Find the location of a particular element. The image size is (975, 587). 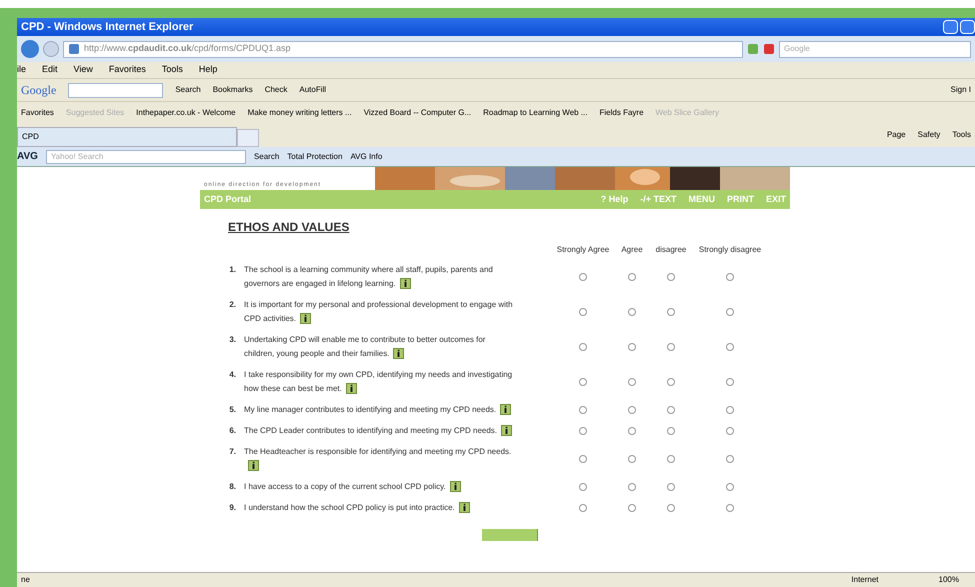

question-text: I understand how the school CPD policy is put into practice. is located at coordinates (399, 508).